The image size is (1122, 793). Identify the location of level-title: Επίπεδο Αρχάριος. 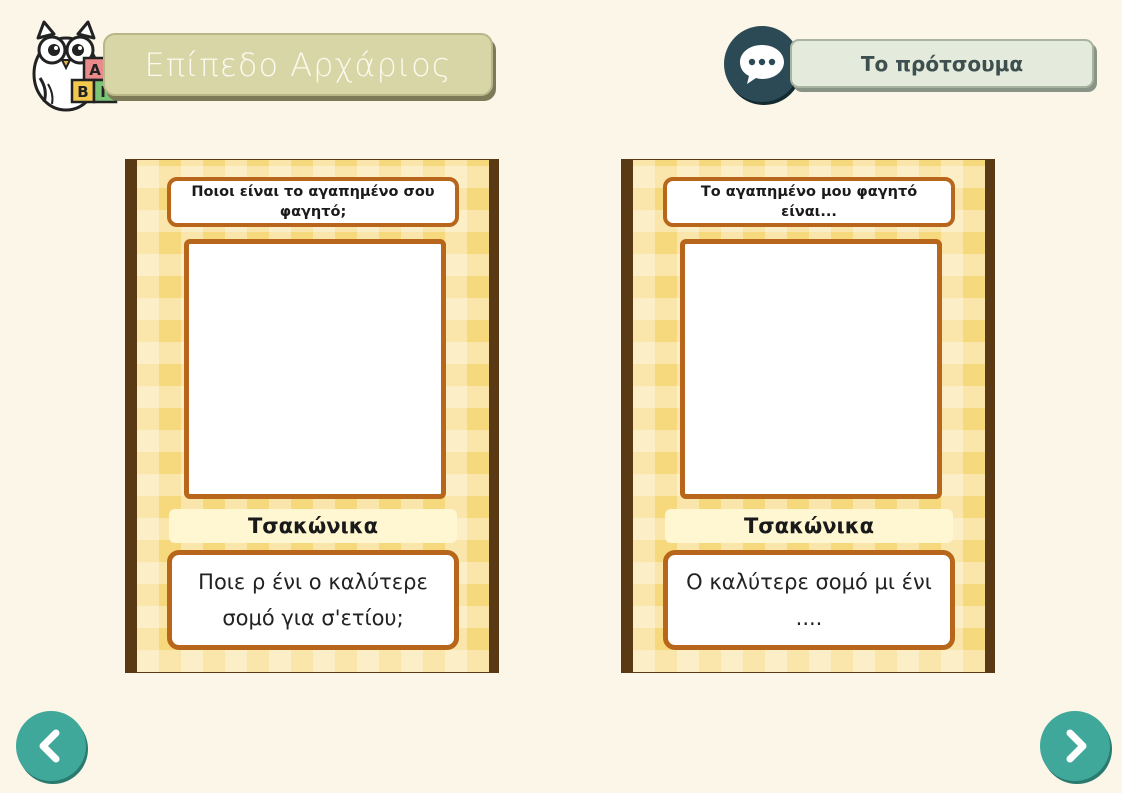
(298, 64).